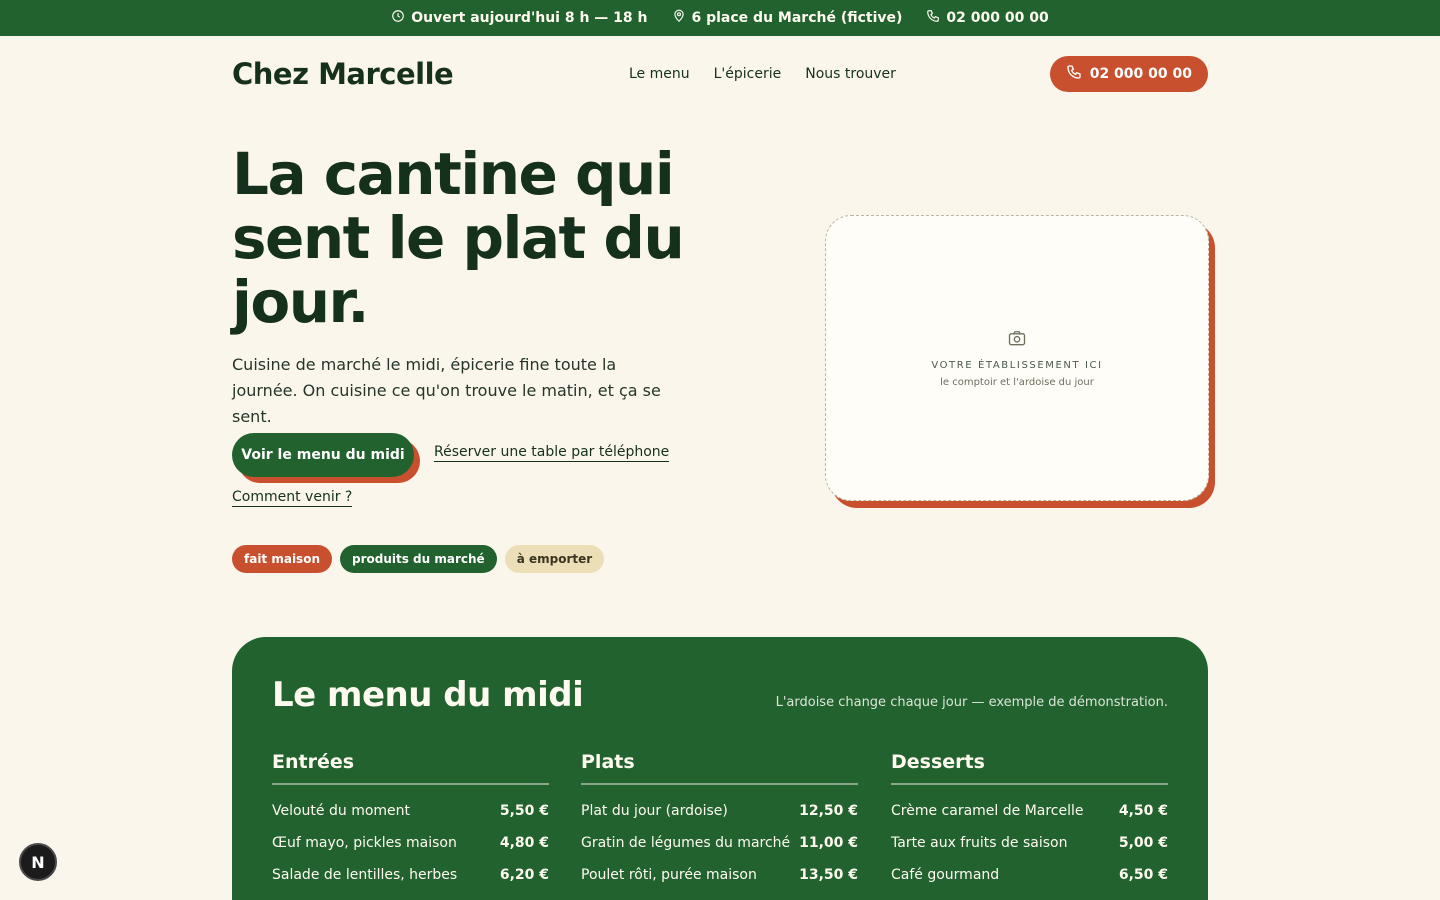 Image resolution: width=1440 pixels, height=900 pixels. Describe the element at coordinates (38, 862) in the screenshot. I see `dev-tools-badge: N` at that location.